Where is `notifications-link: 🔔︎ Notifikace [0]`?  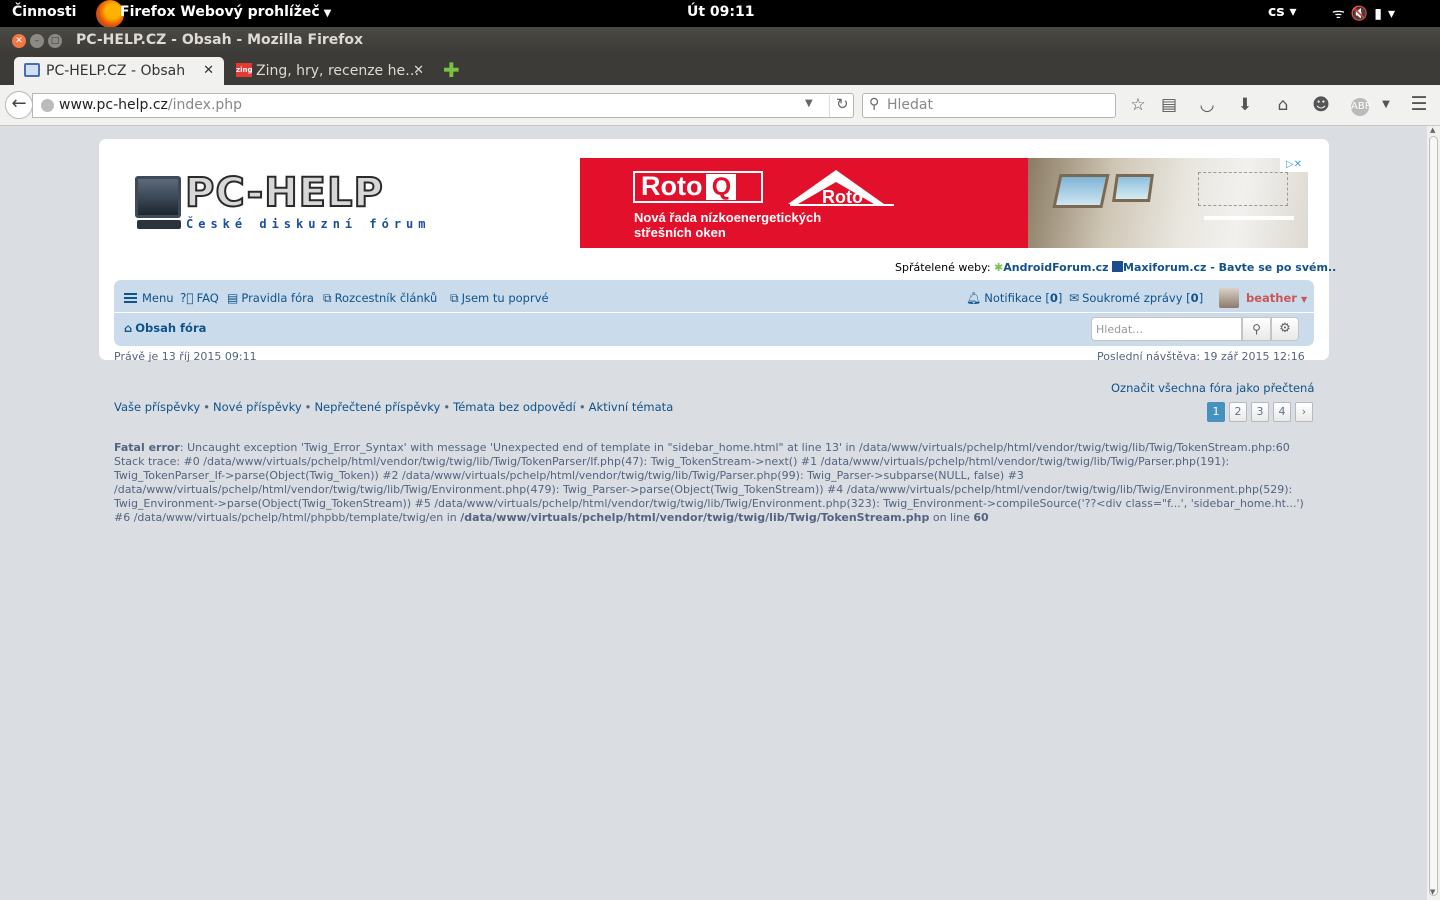 notifications-link: 🔔︎ Notifikace [0] is located at coordinates (1014, 298).